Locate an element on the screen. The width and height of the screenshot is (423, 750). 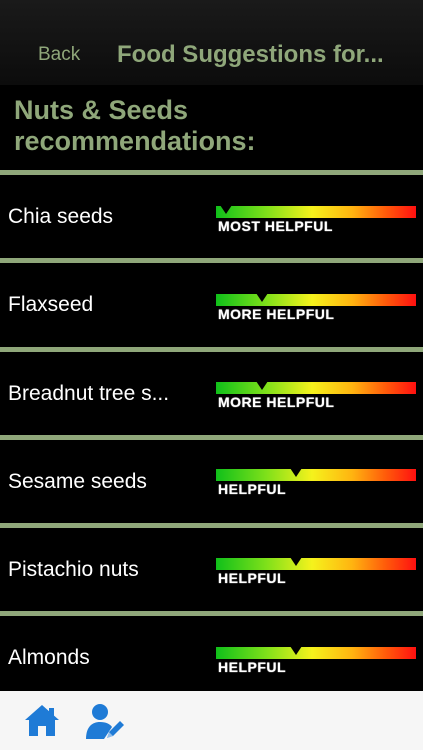
helpfulness-meter: MOST HELPFUL is located at coordinates (316, 219).